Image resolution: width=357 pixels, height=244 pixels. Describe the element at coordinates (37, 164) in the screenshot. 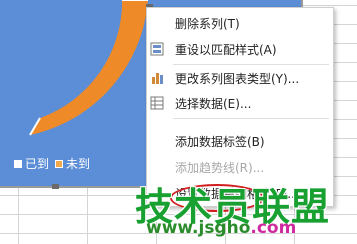

I see `legend-label: 已到` at that location.